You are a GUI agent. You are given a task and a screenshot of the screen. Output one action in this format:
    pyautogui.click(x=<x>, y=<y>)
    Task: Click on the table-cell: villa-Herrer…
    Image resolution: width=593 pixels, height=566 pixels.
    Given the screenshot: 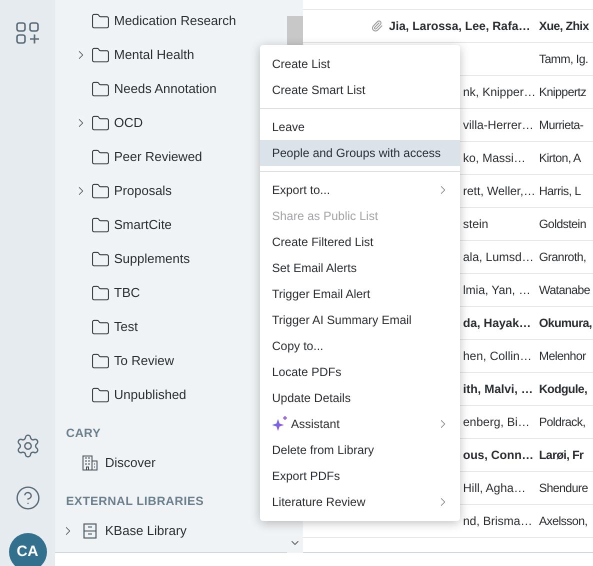 What is the action you would take?
    pyautogui.click(x=498, y=125)
    